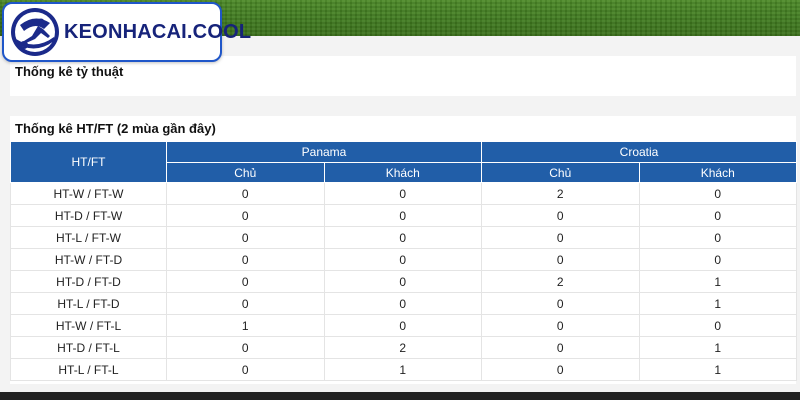  I want to click on table-row: HT-D / FT-L 0 2 0 1, so click(404, 347).